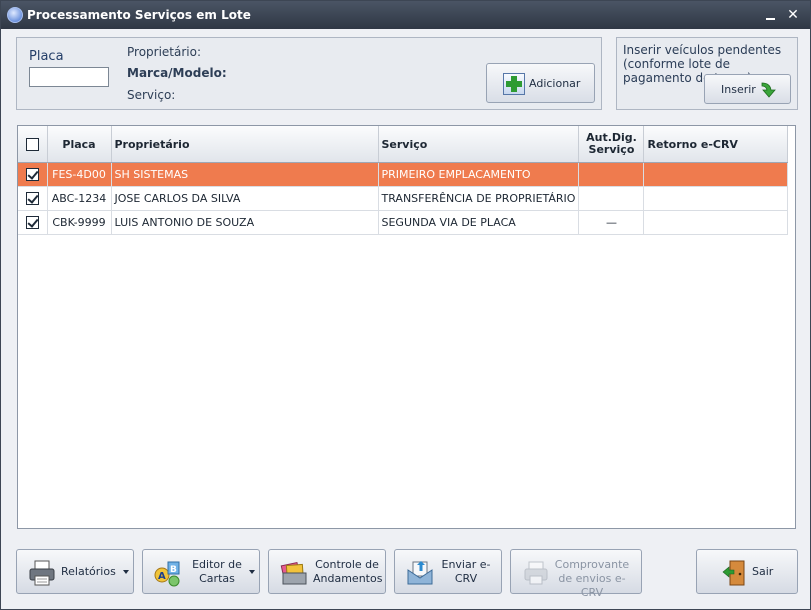 The height and width of the screenshot is (610, 811). What do you see at coordinates (479, 174) in the screenshot?
I see `cell-servico: PRIMEIRO EMPLACAMENTO` at bounding box center [479, 174].